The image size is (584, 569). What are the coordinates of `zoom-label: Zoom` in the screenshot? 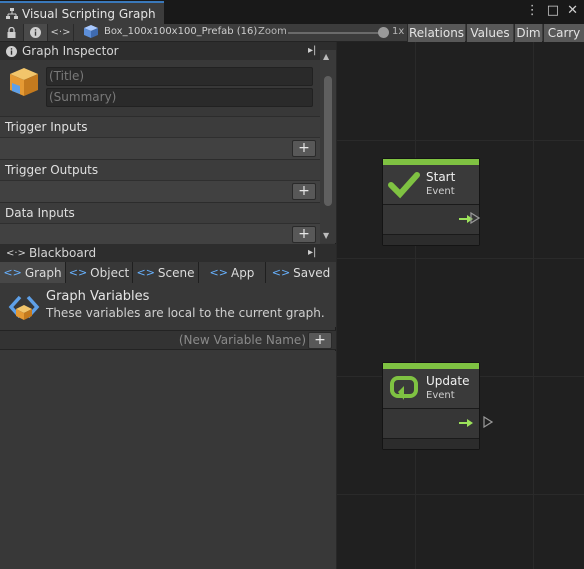 It's located at (272, 31).